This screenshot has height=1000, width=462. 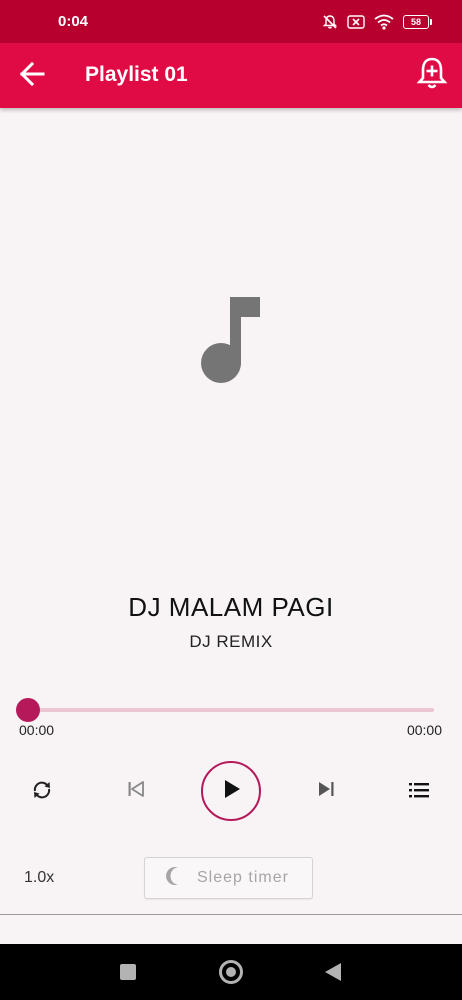 I want to click on page-title: Playlist 01, so click(x=136, y=74).